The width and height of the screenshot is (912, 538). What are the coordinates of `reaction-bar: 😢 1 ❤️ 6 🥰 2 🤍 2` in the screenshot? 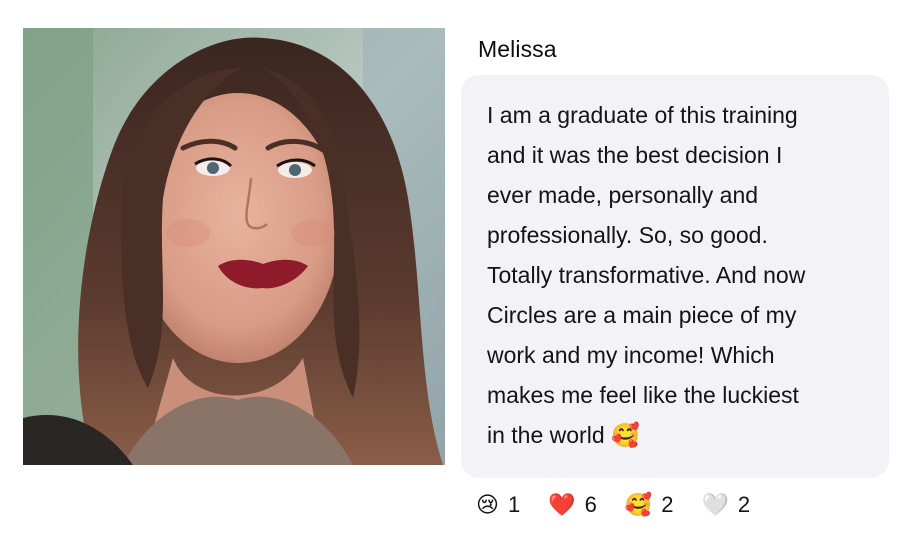 It's located at (627, 505).